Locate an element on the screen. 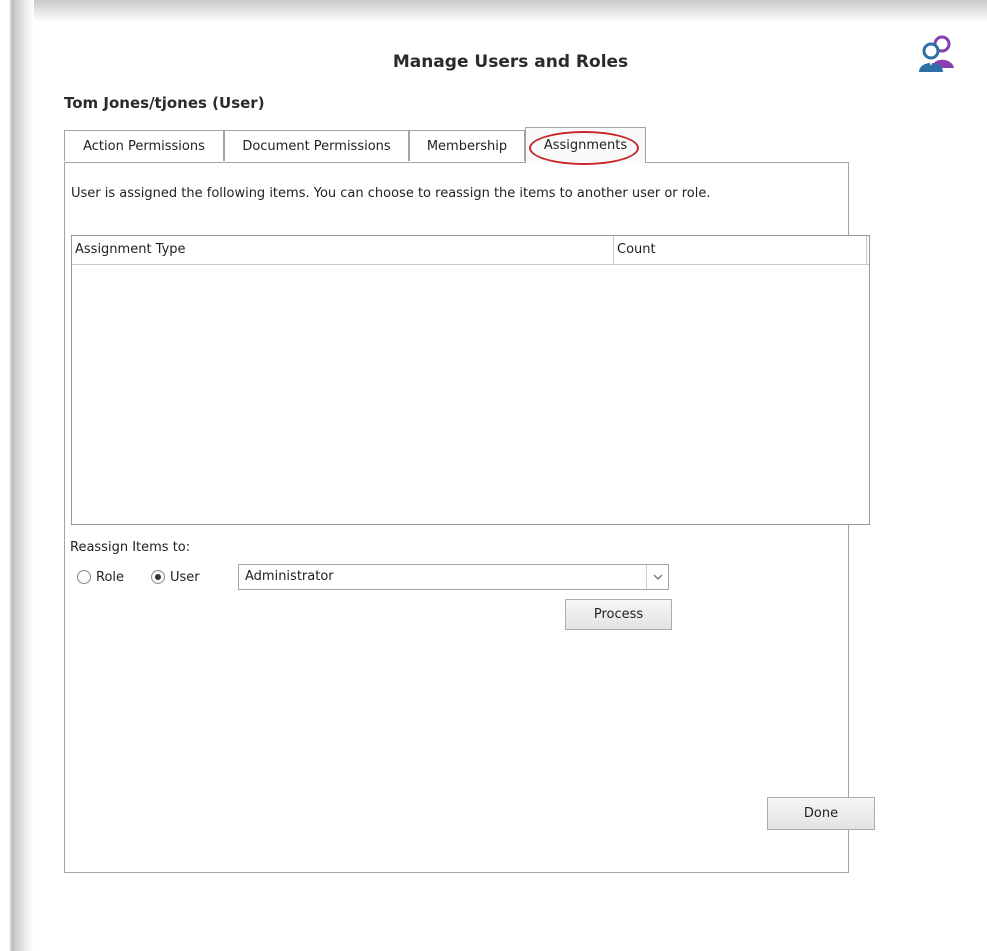 The height and width of the screenshot is (951, 987). window-left-shadow is located at coordinates (17, 475).